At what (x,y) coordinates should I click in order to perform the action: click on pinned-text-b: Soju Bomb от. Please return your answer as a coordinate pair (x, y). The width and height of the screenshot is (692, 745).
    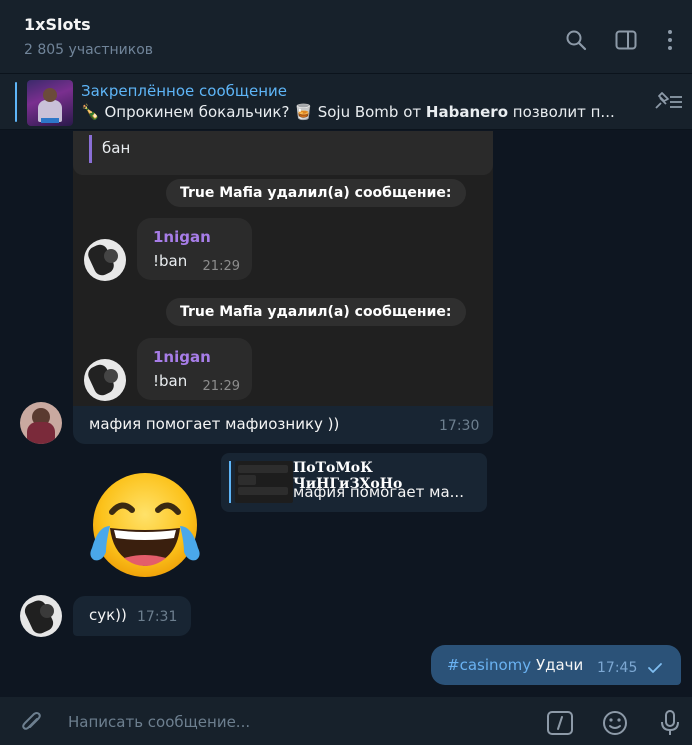
    Looking at the image, I should click on (369, 112).